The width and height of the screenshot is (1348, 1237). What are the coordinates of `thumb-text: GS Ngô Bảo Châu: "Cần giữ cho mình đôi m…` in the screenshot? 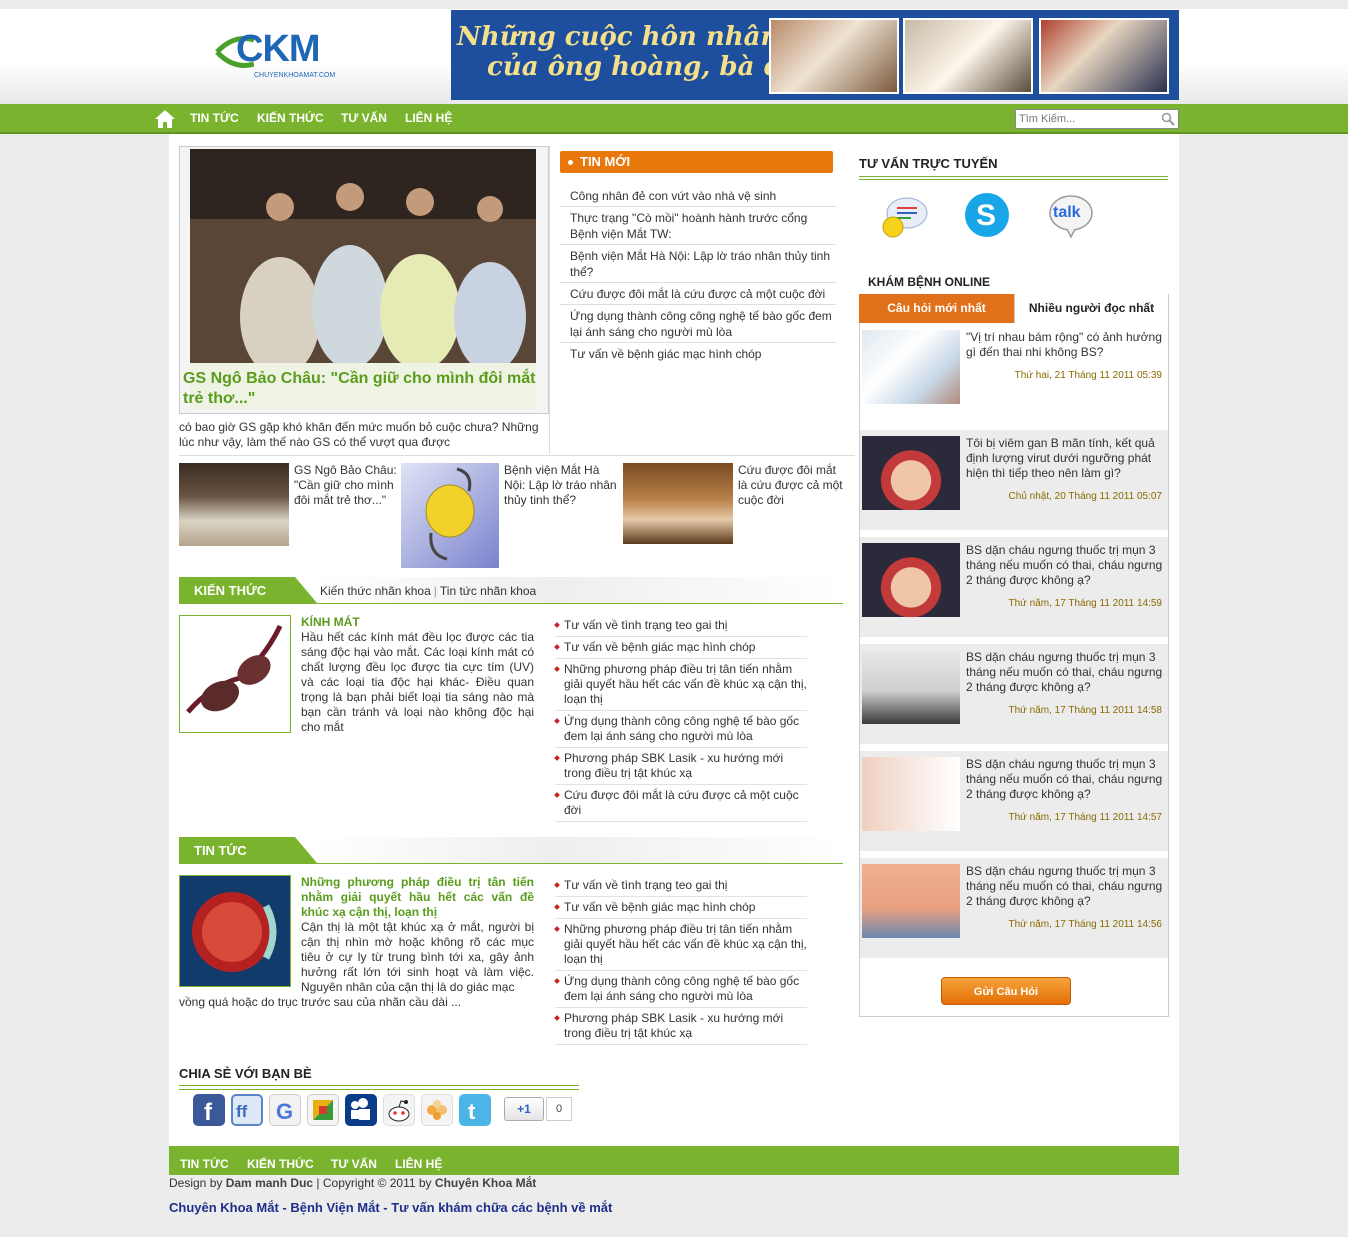 It's located at (346, 485).